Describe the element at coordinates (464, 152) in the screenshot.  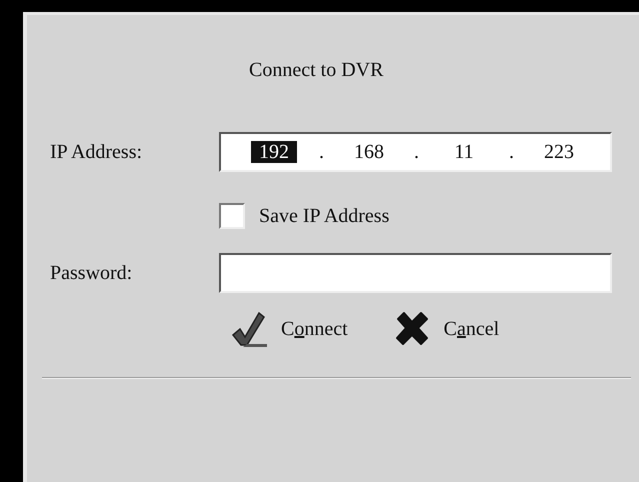
I see `ip-octet: 11` at that location.